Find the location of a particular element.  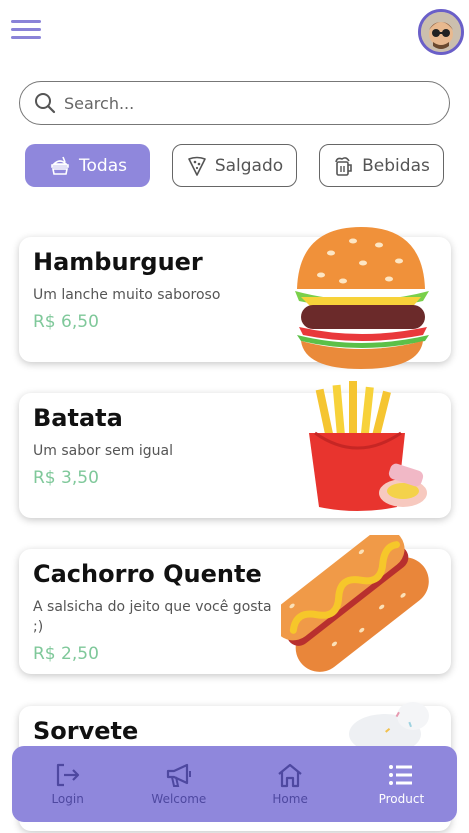

search-bar is located at coordinates (234, 103).